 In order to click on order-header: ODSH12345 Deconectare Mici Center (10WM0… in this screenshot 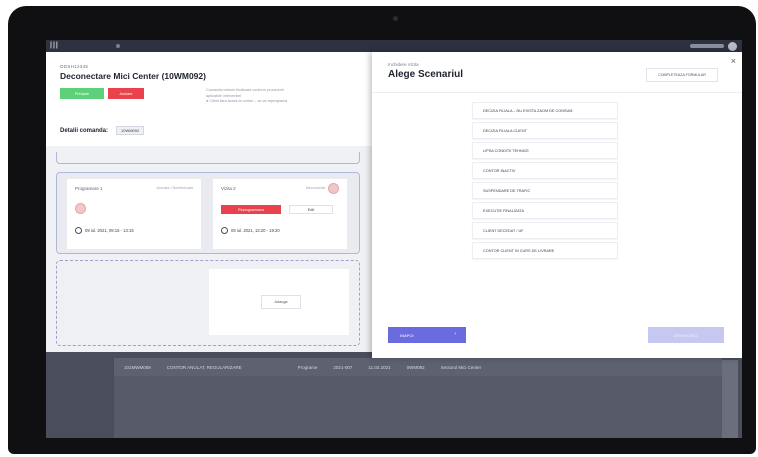, I will do `click(209, 99)`.